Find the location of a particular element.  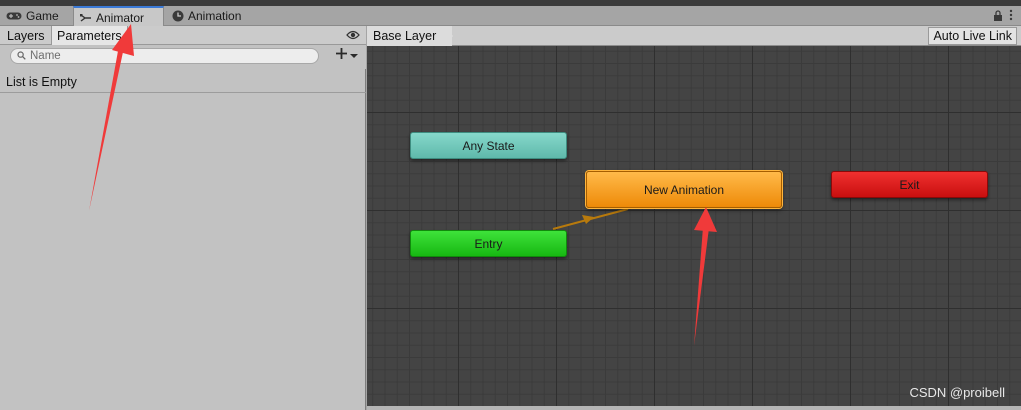

state-exit: Exit is located at coordinates (909, 184).